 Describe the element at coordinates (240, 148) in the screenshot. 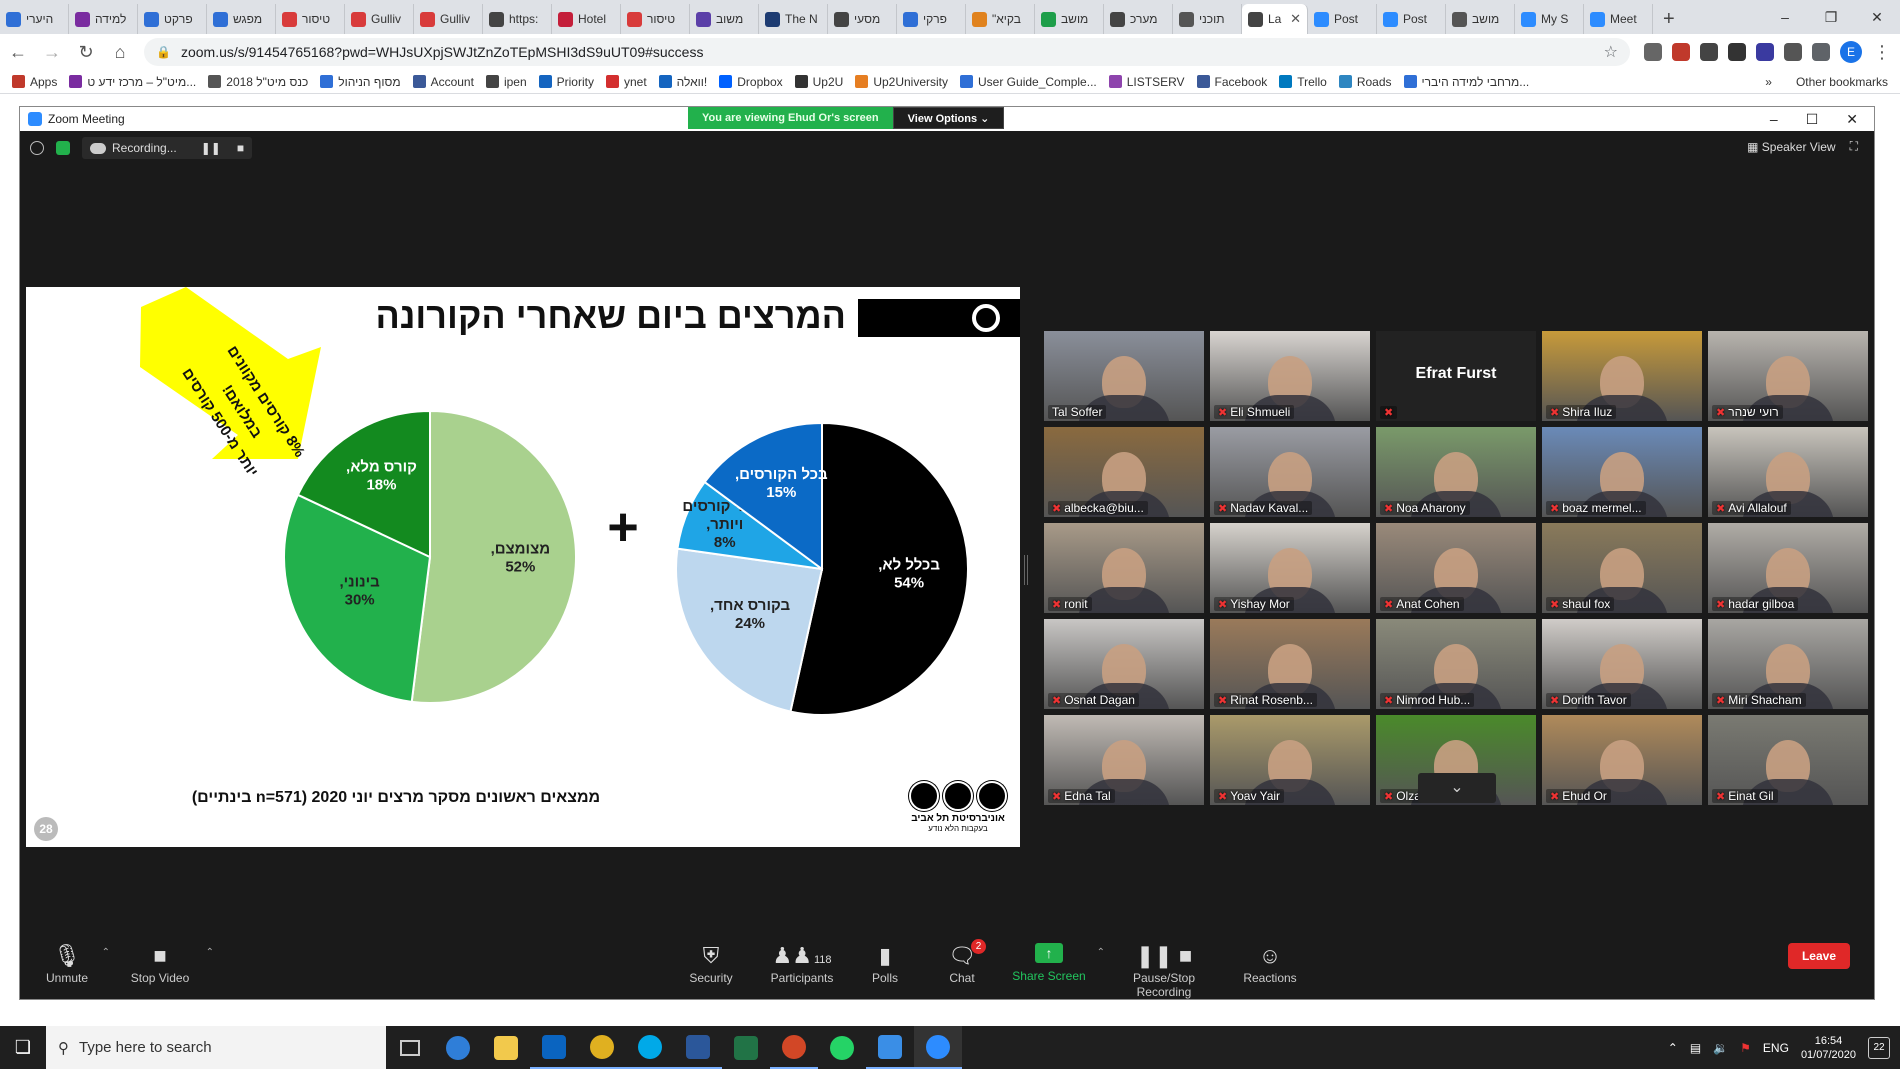

I see `stop-icon: ■` at that location.